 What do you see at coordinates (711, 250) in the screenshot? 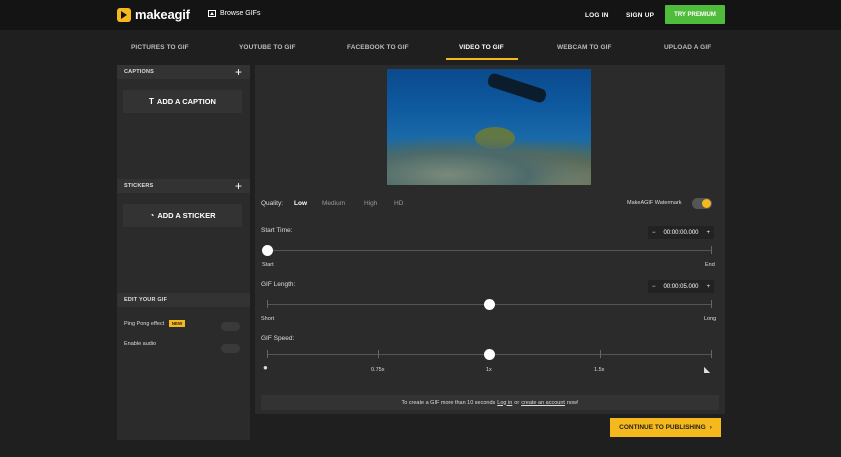
I see `start-time-tick-max` at bounding box center [711, 250].